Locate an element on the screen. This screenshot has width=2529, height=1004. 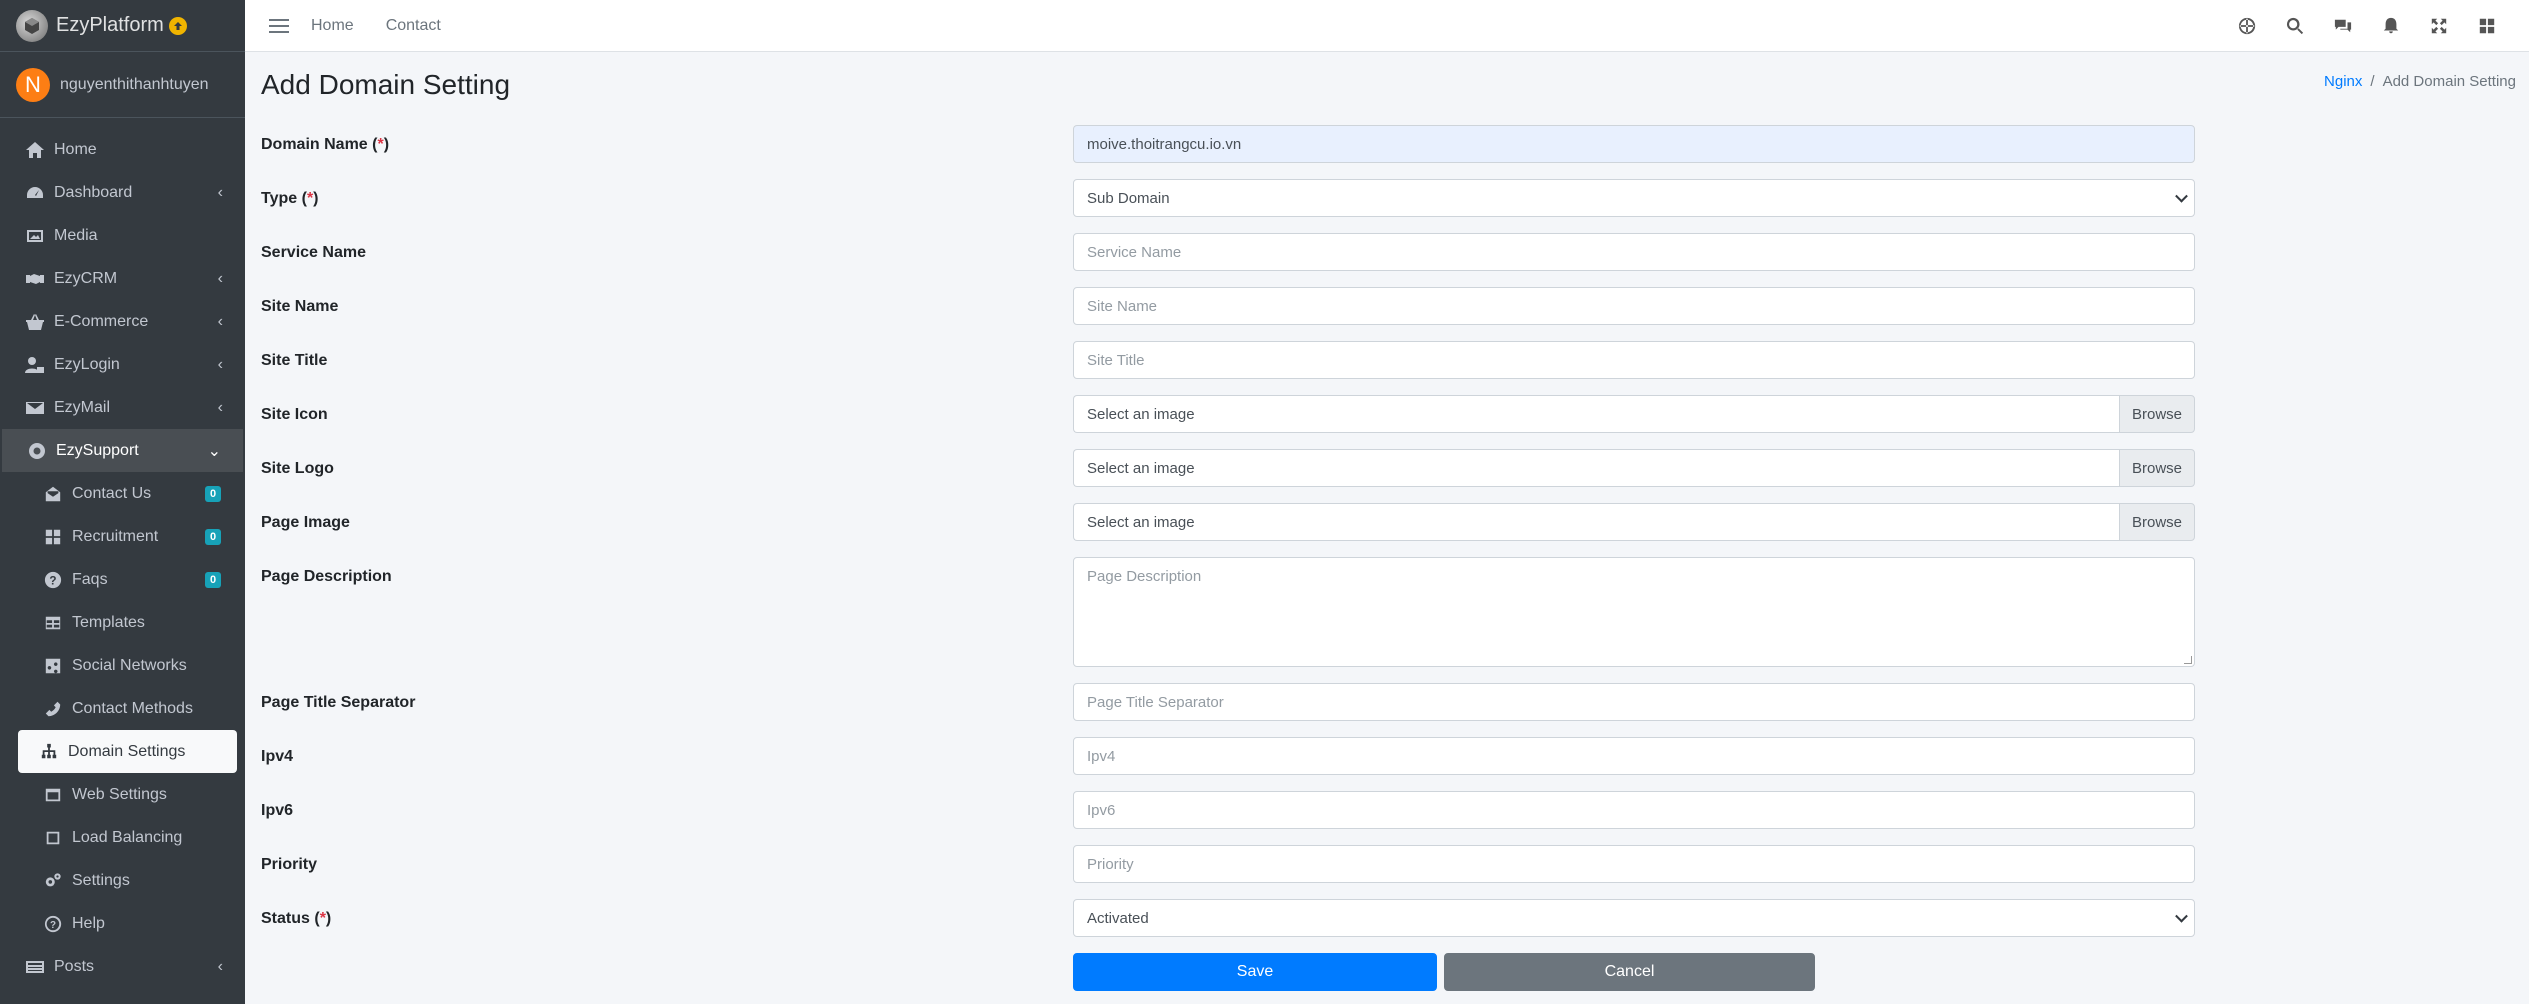
sidebar-item-templates: Templates is located at coordinates (122, 622).